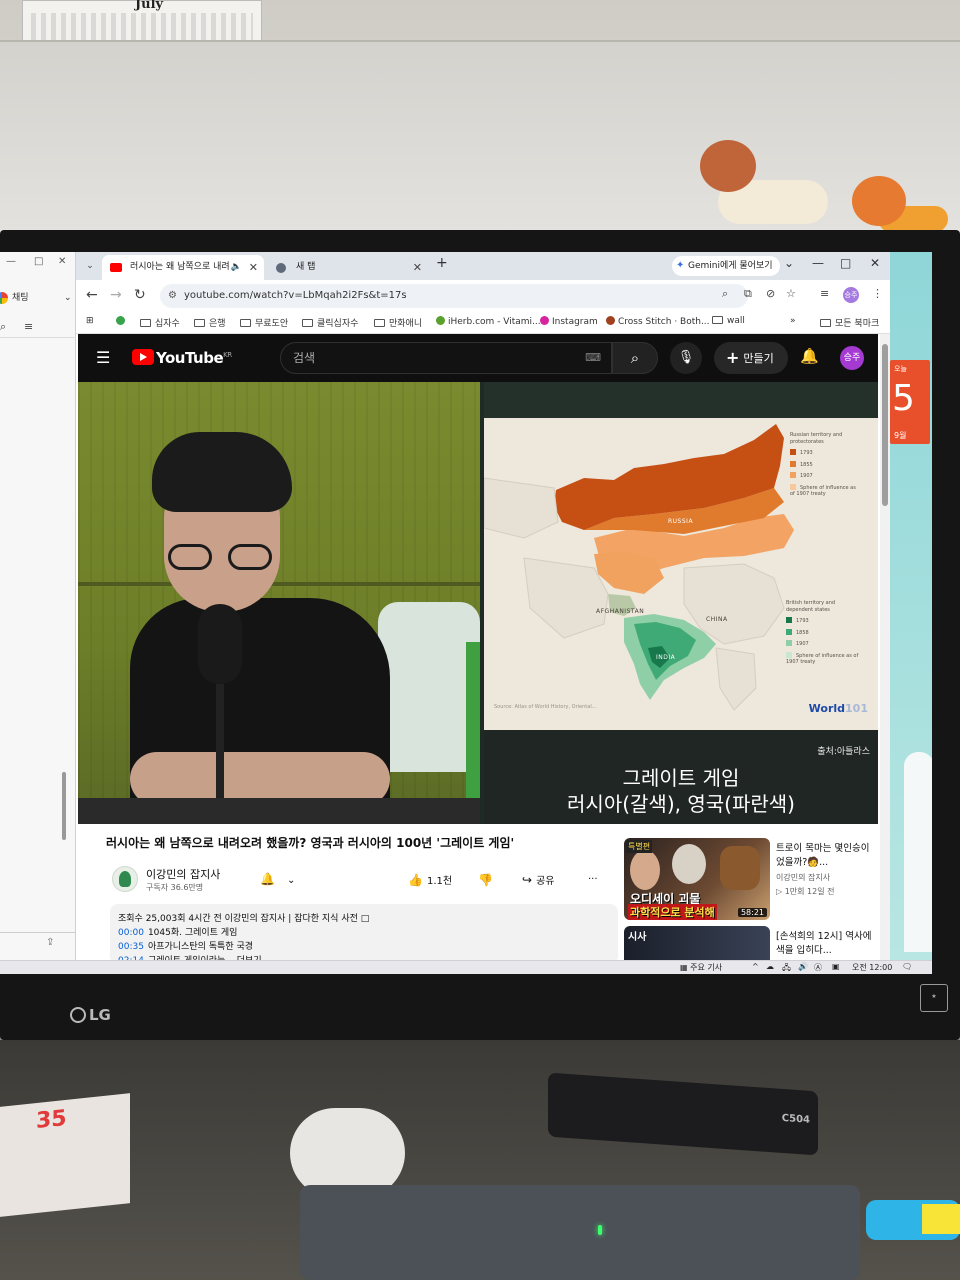 The width and height of the screenshot is (960, 1280). I want to click on scrollbar-thumb, so click(885, 425).